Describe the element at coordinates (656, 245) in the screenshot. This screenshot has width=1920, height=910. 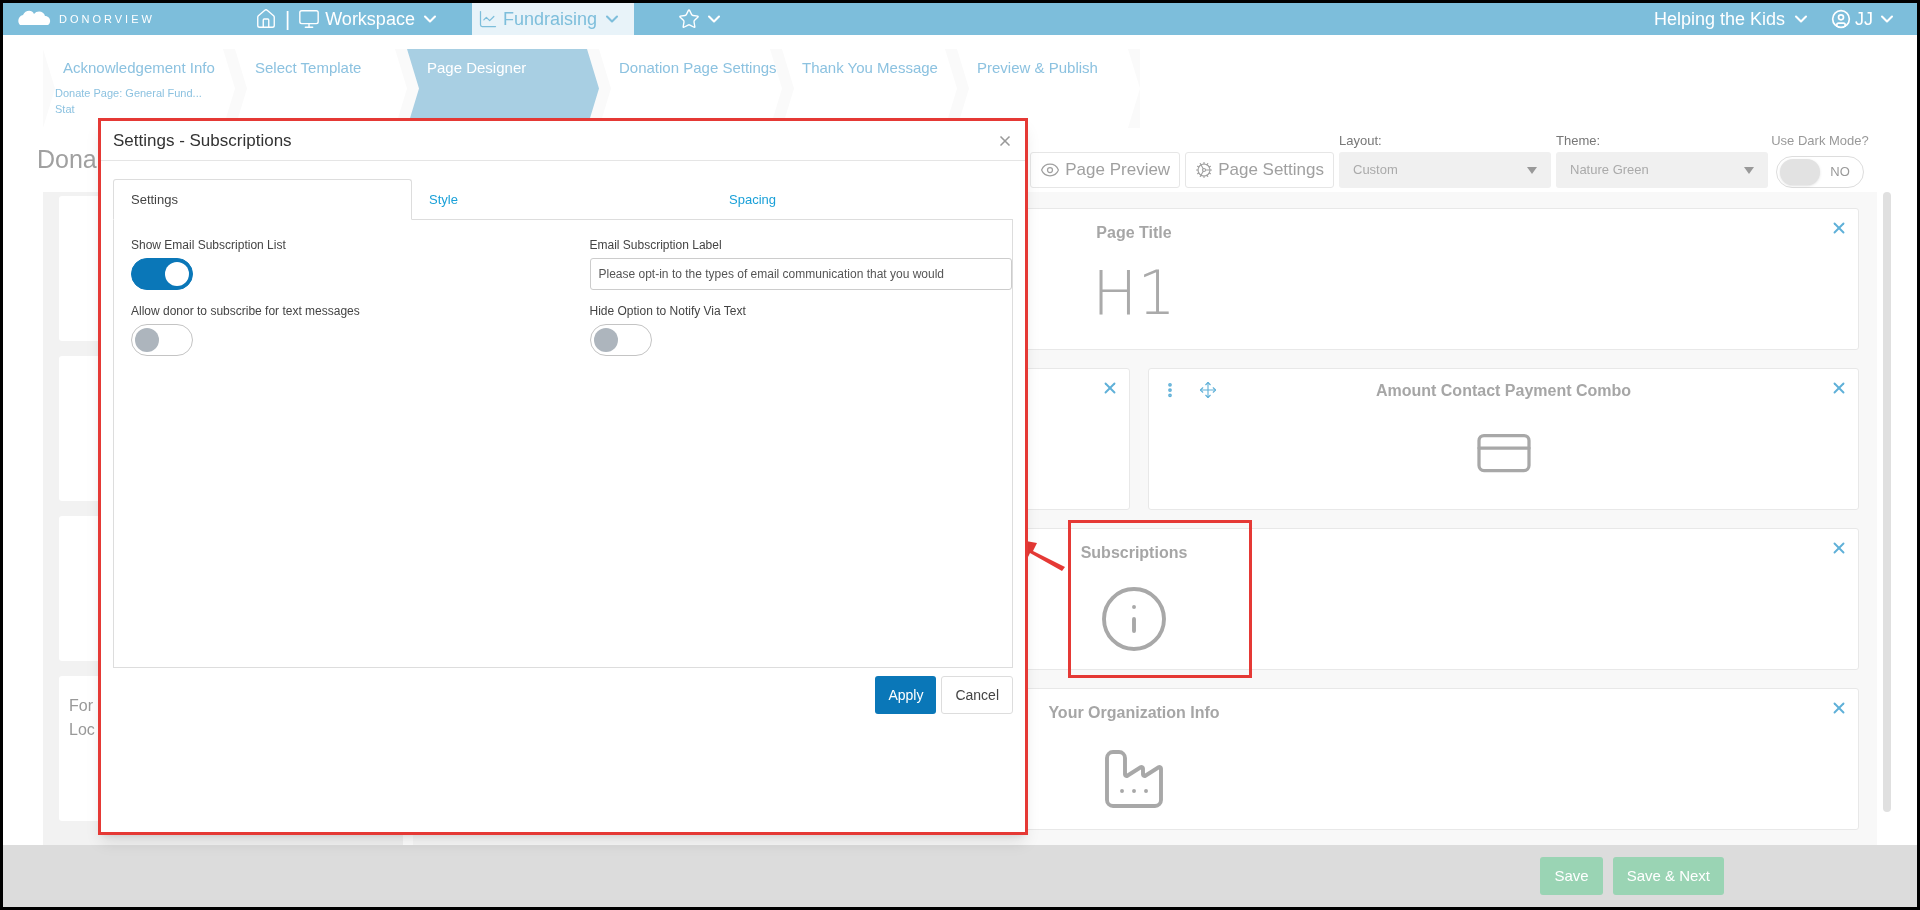
I see `field-label: Email Subscription Label` at that location.